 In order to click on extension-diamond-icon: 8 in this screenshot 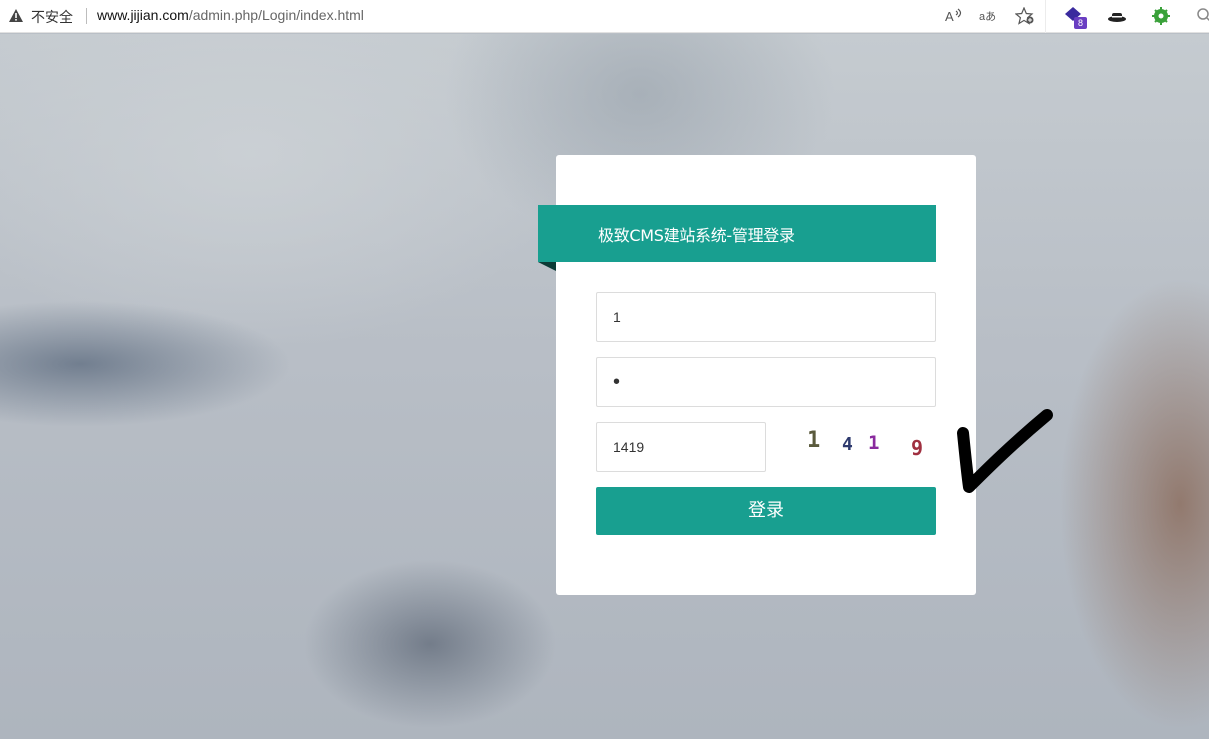, I will do `click(1075, 17)`.